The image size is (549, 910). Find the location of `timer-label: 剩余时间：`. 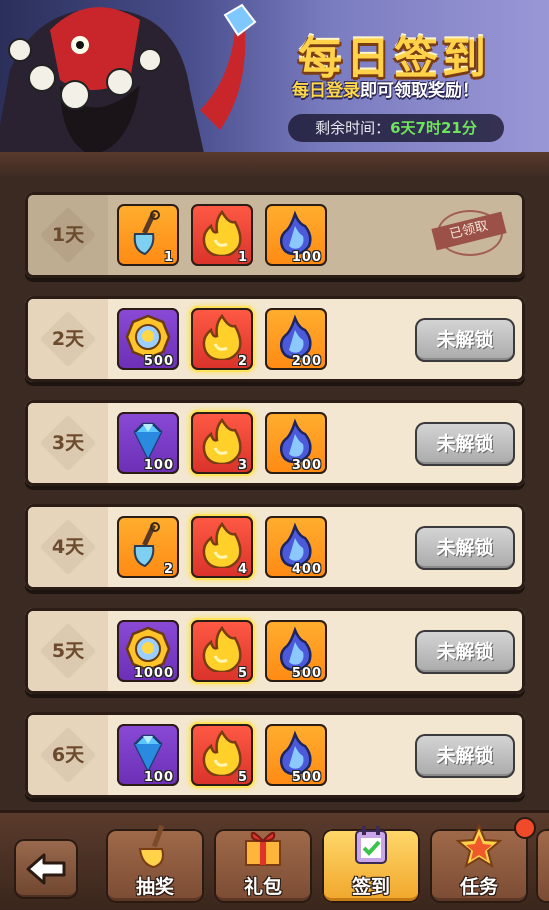

timer-label: 剩余时间： is located at coordinates (353, 128).